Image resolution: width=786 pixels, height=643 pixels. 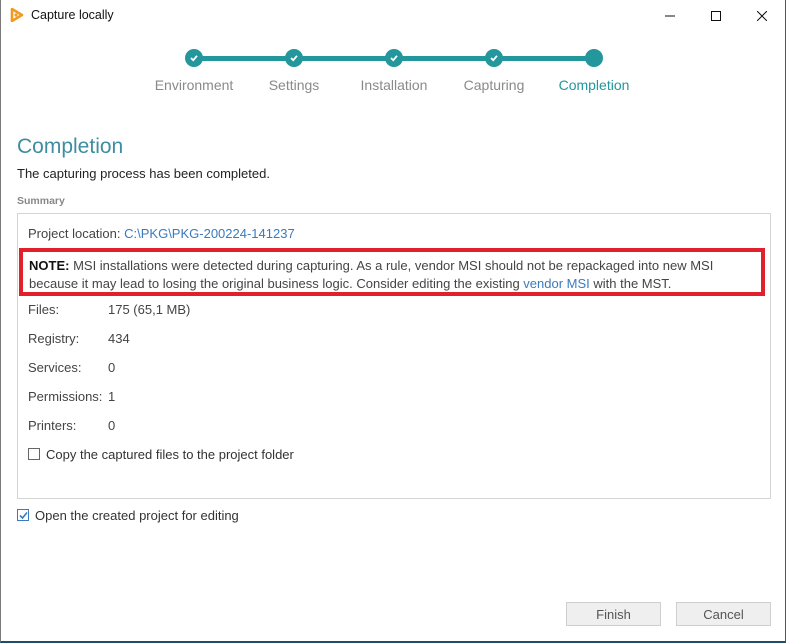 What do you see at coordinates (594, 85) in the screenshot?
I see `step-label-completion: Completion` at bounding box center [594, 85].